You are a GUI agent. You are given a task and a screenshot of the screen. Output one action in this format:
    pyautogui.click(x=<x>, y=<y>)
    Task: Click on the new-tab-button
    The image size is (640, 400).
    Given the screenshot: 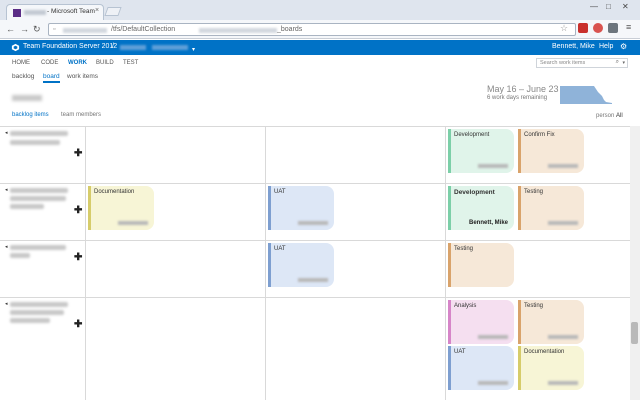 What is the action you would take?
    pyautogui.click(x=113, y=11)
    